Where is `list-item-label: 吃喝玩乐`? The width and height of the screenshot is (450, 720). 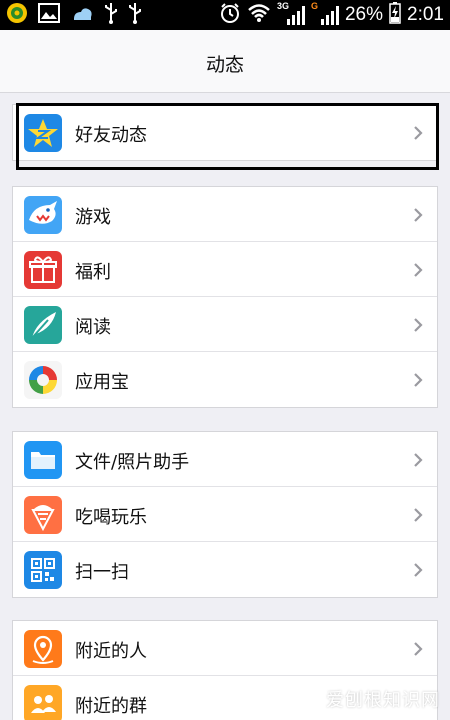 list-item-label: 吃喝玩乐 is located at coordinates (111, 517).